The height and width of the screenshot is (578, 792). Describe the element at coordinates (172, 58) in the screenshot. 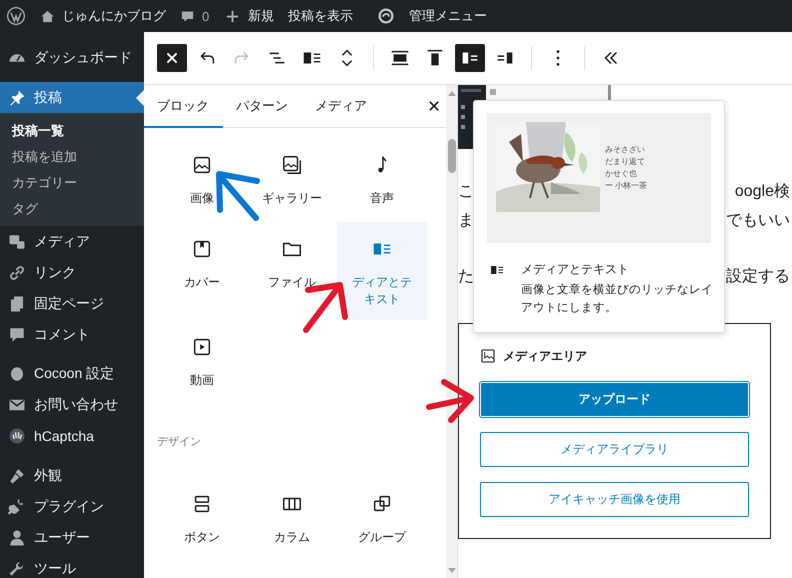

I see `close-button` at that location.